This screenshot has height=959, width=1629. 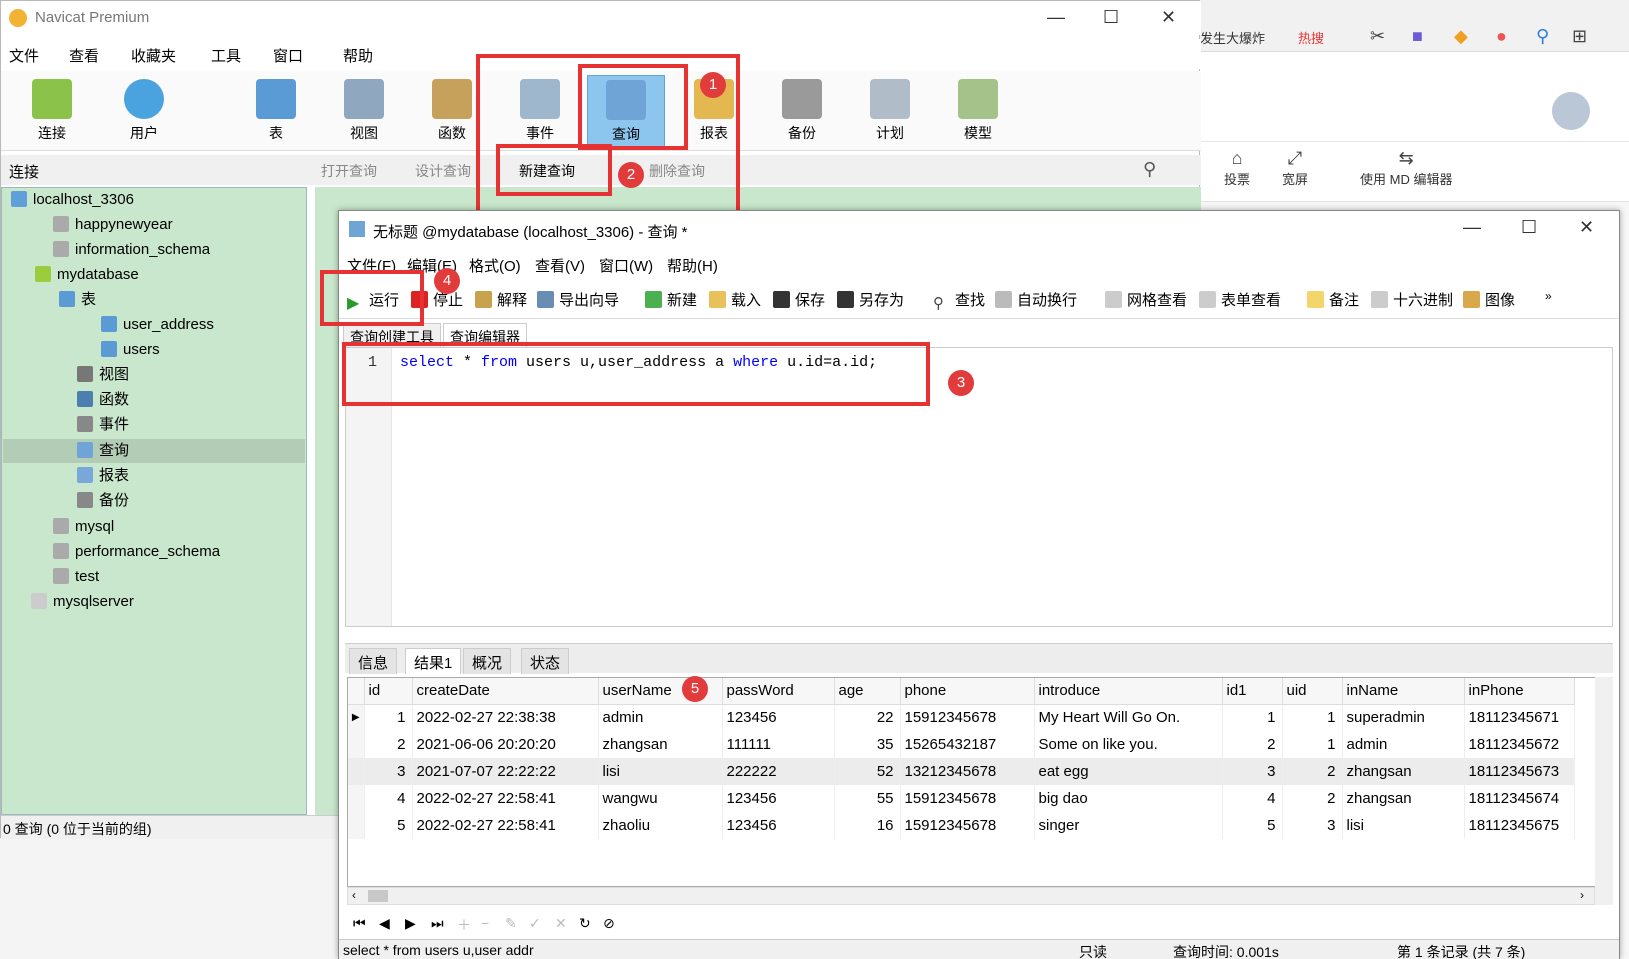 What do you see at coordinates (358, 55) in the screenshot?
I see `menu-help: 帮助` at bounding box center [358, 55].